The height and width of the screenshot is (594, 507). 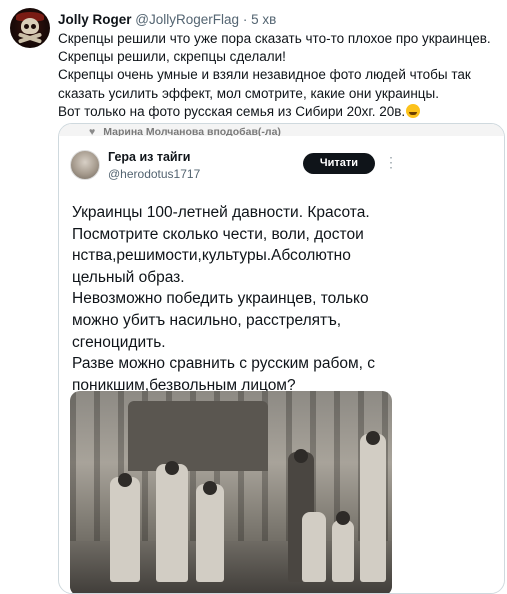 I want to click on sweat-smile-emoji-icon, so click(x=413, y=110).